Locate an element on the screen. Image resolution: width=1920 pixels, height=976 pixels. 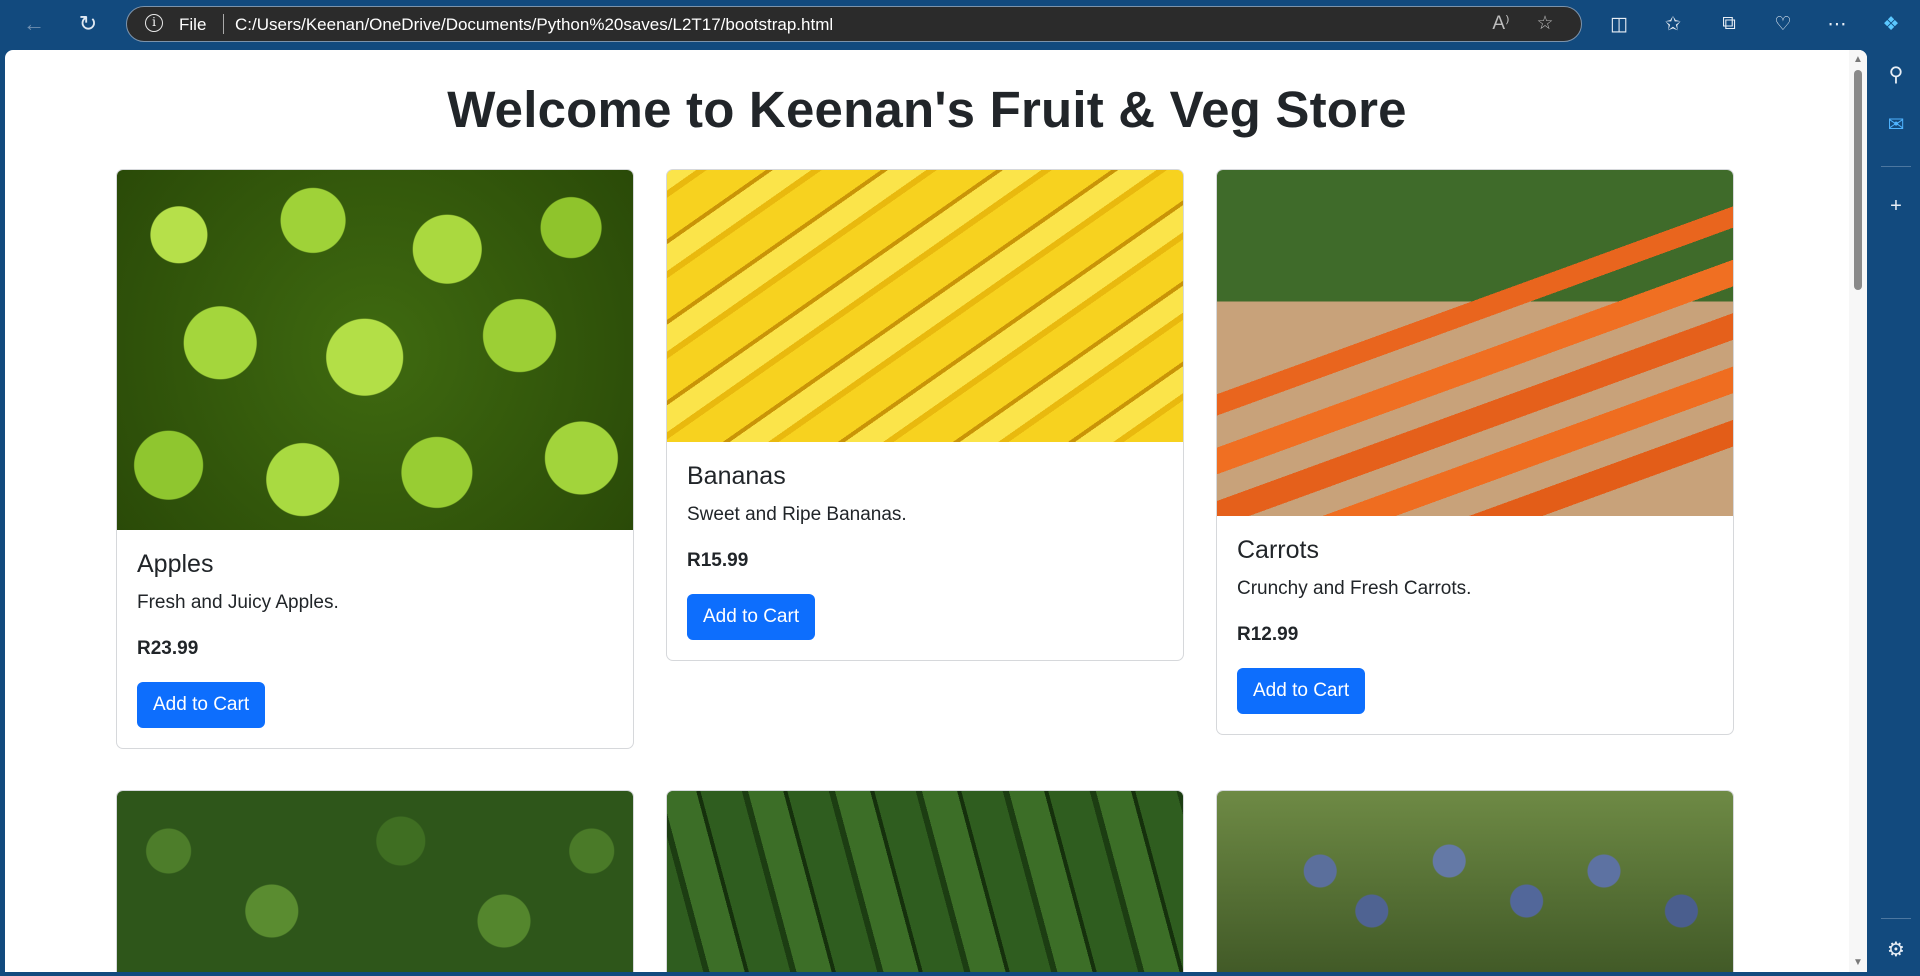
product-card-grapes is located at coordinates (1475, 881).